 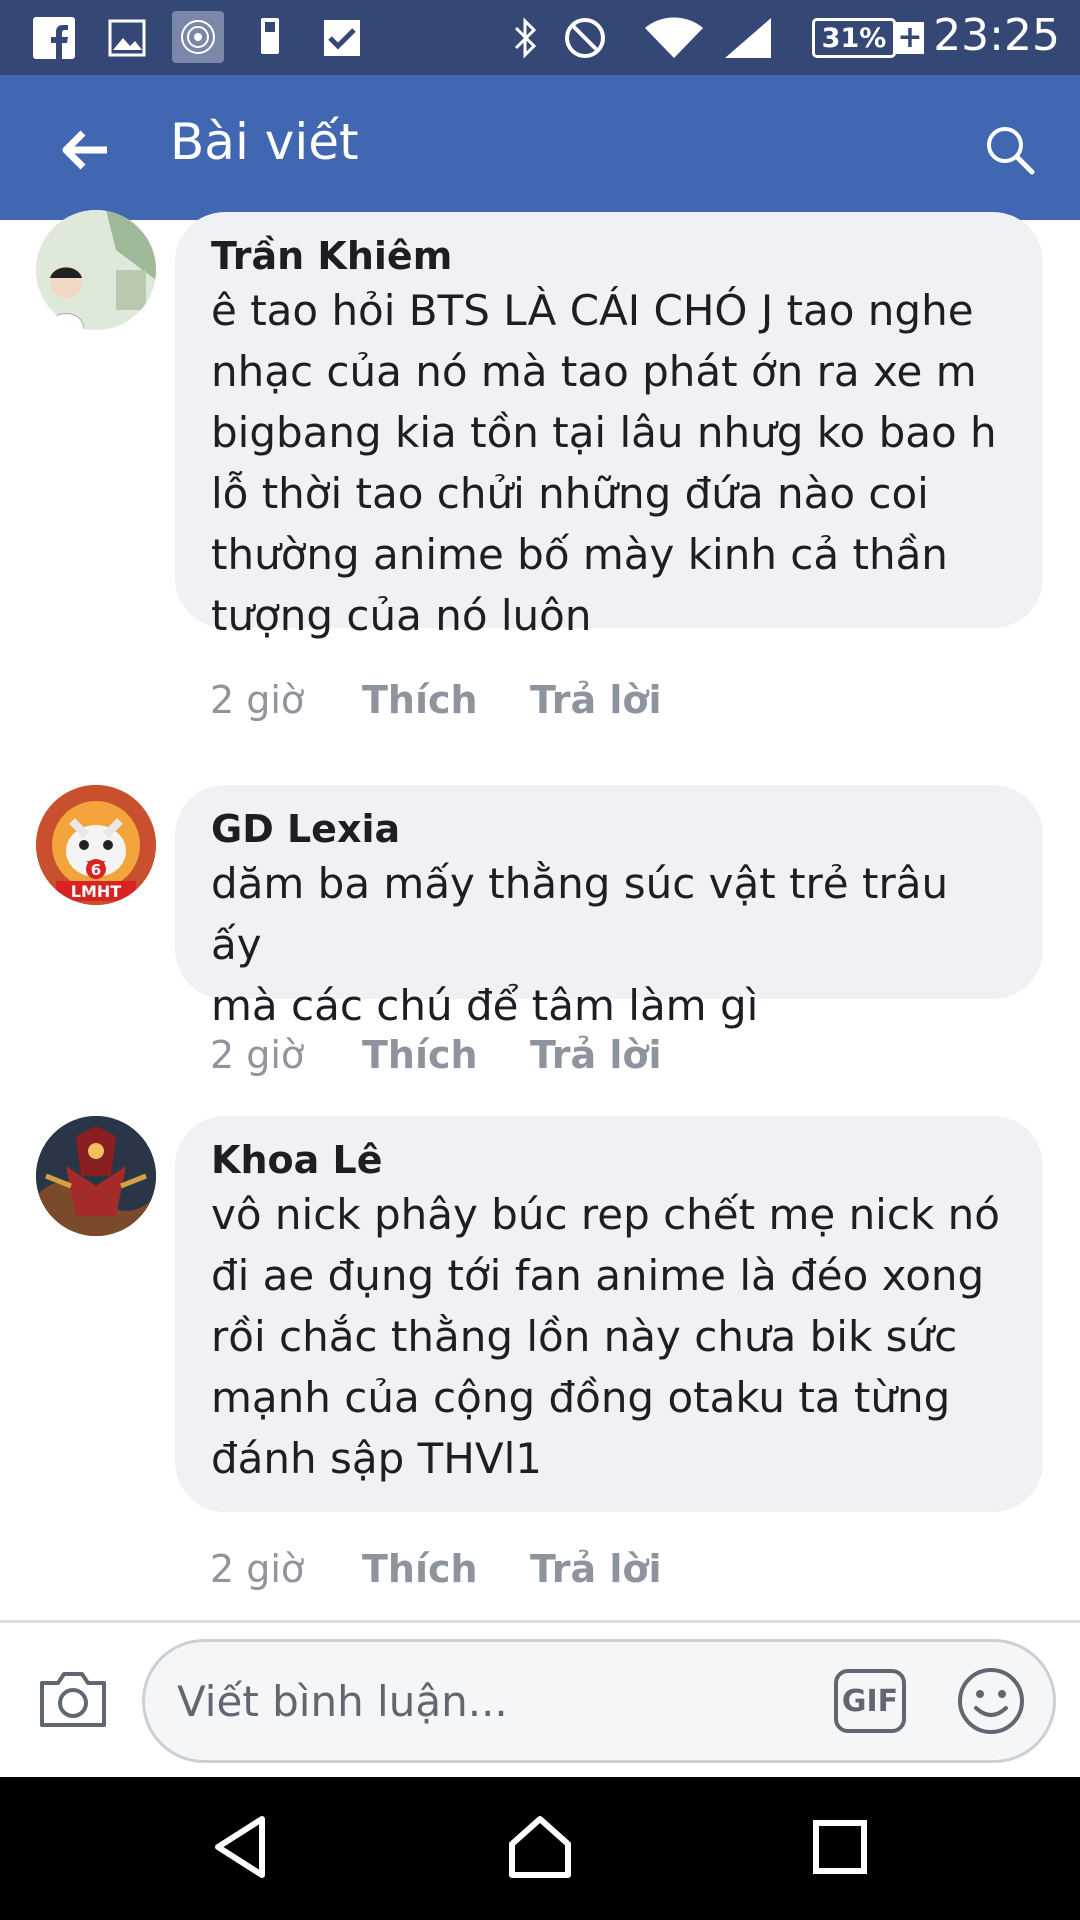 What do you see at coordinates (570, 493) in the screenshot?
I see `comment-line: lỗ thời tao chửi những đứa nào coi` at bounding box center [570, 493].